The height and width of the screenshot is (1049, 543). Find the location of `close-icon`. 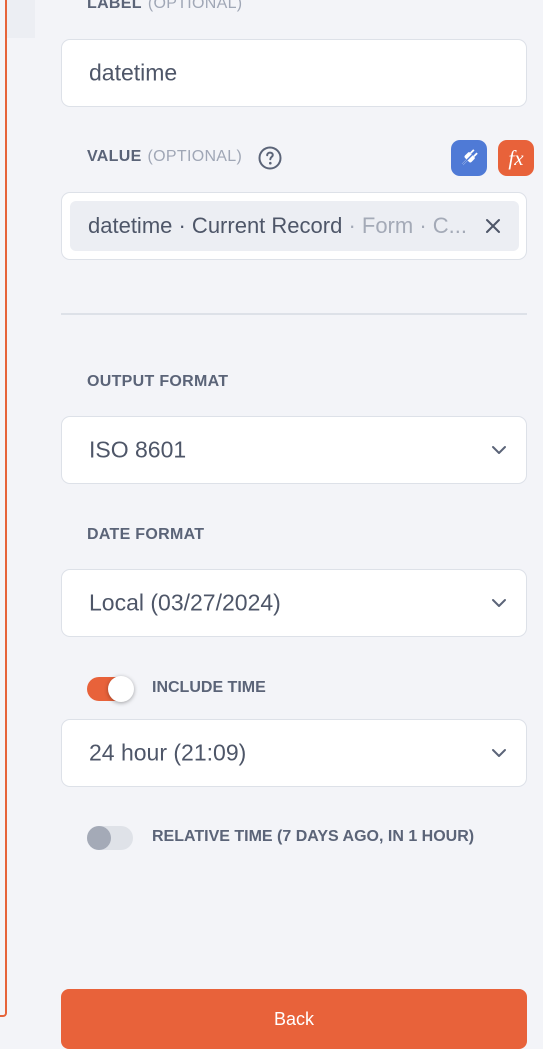

close-icon is located at coordinates (493, 226).